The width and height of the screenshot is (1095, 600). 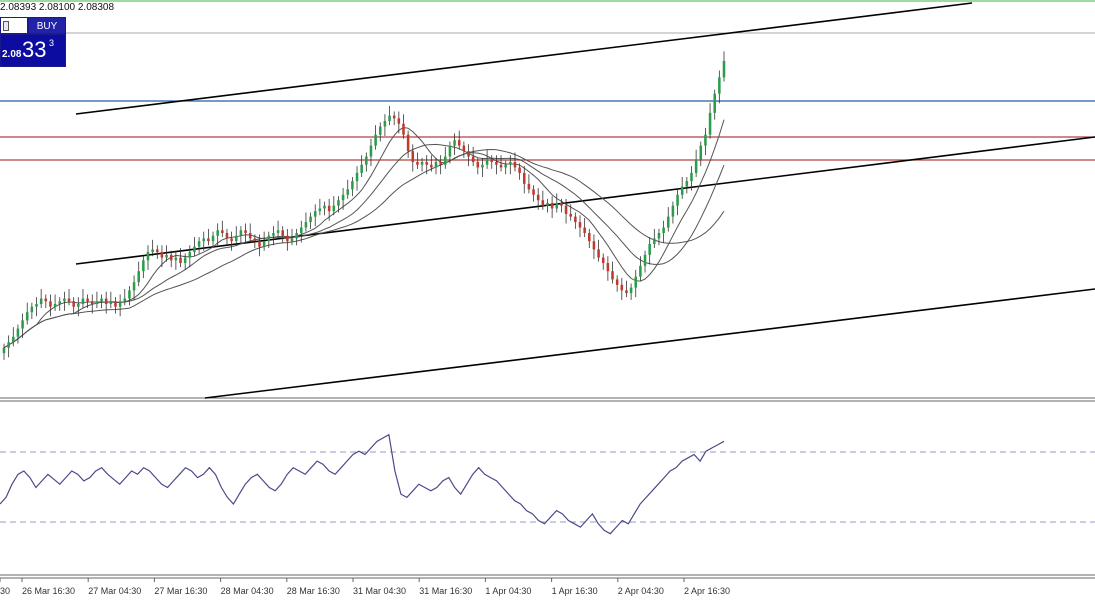 I want to click on price-big-digits: 33, so click(x=34, y=49).